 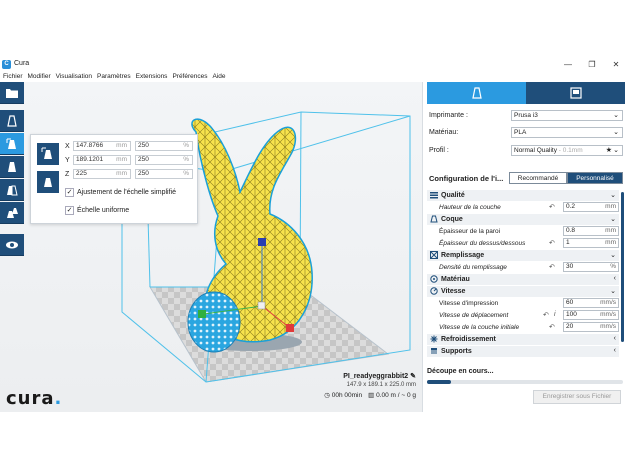 I want to click on snap-scaling-checkbox: ✓, so click(x=69, y=192).